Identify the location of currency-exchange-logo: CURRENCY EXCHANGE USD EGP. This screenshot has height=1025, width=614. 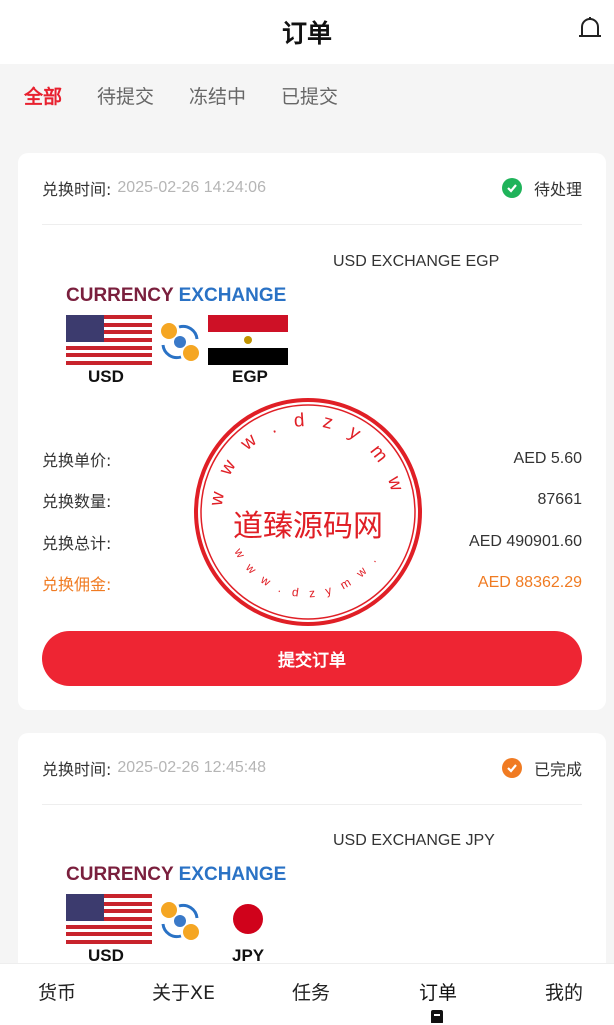
(181, 340).